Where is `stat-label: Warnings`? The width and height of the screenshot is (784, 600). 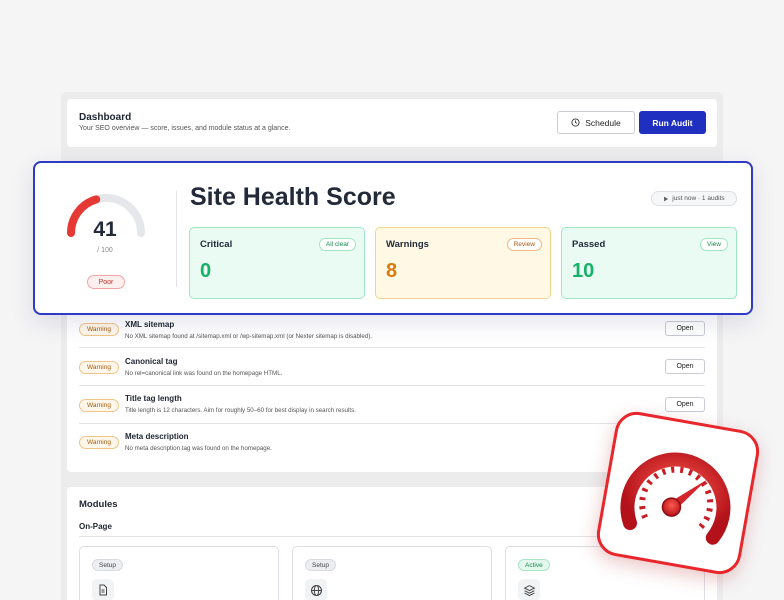
stat-label: Warnings is located at coordinates (407, 244).